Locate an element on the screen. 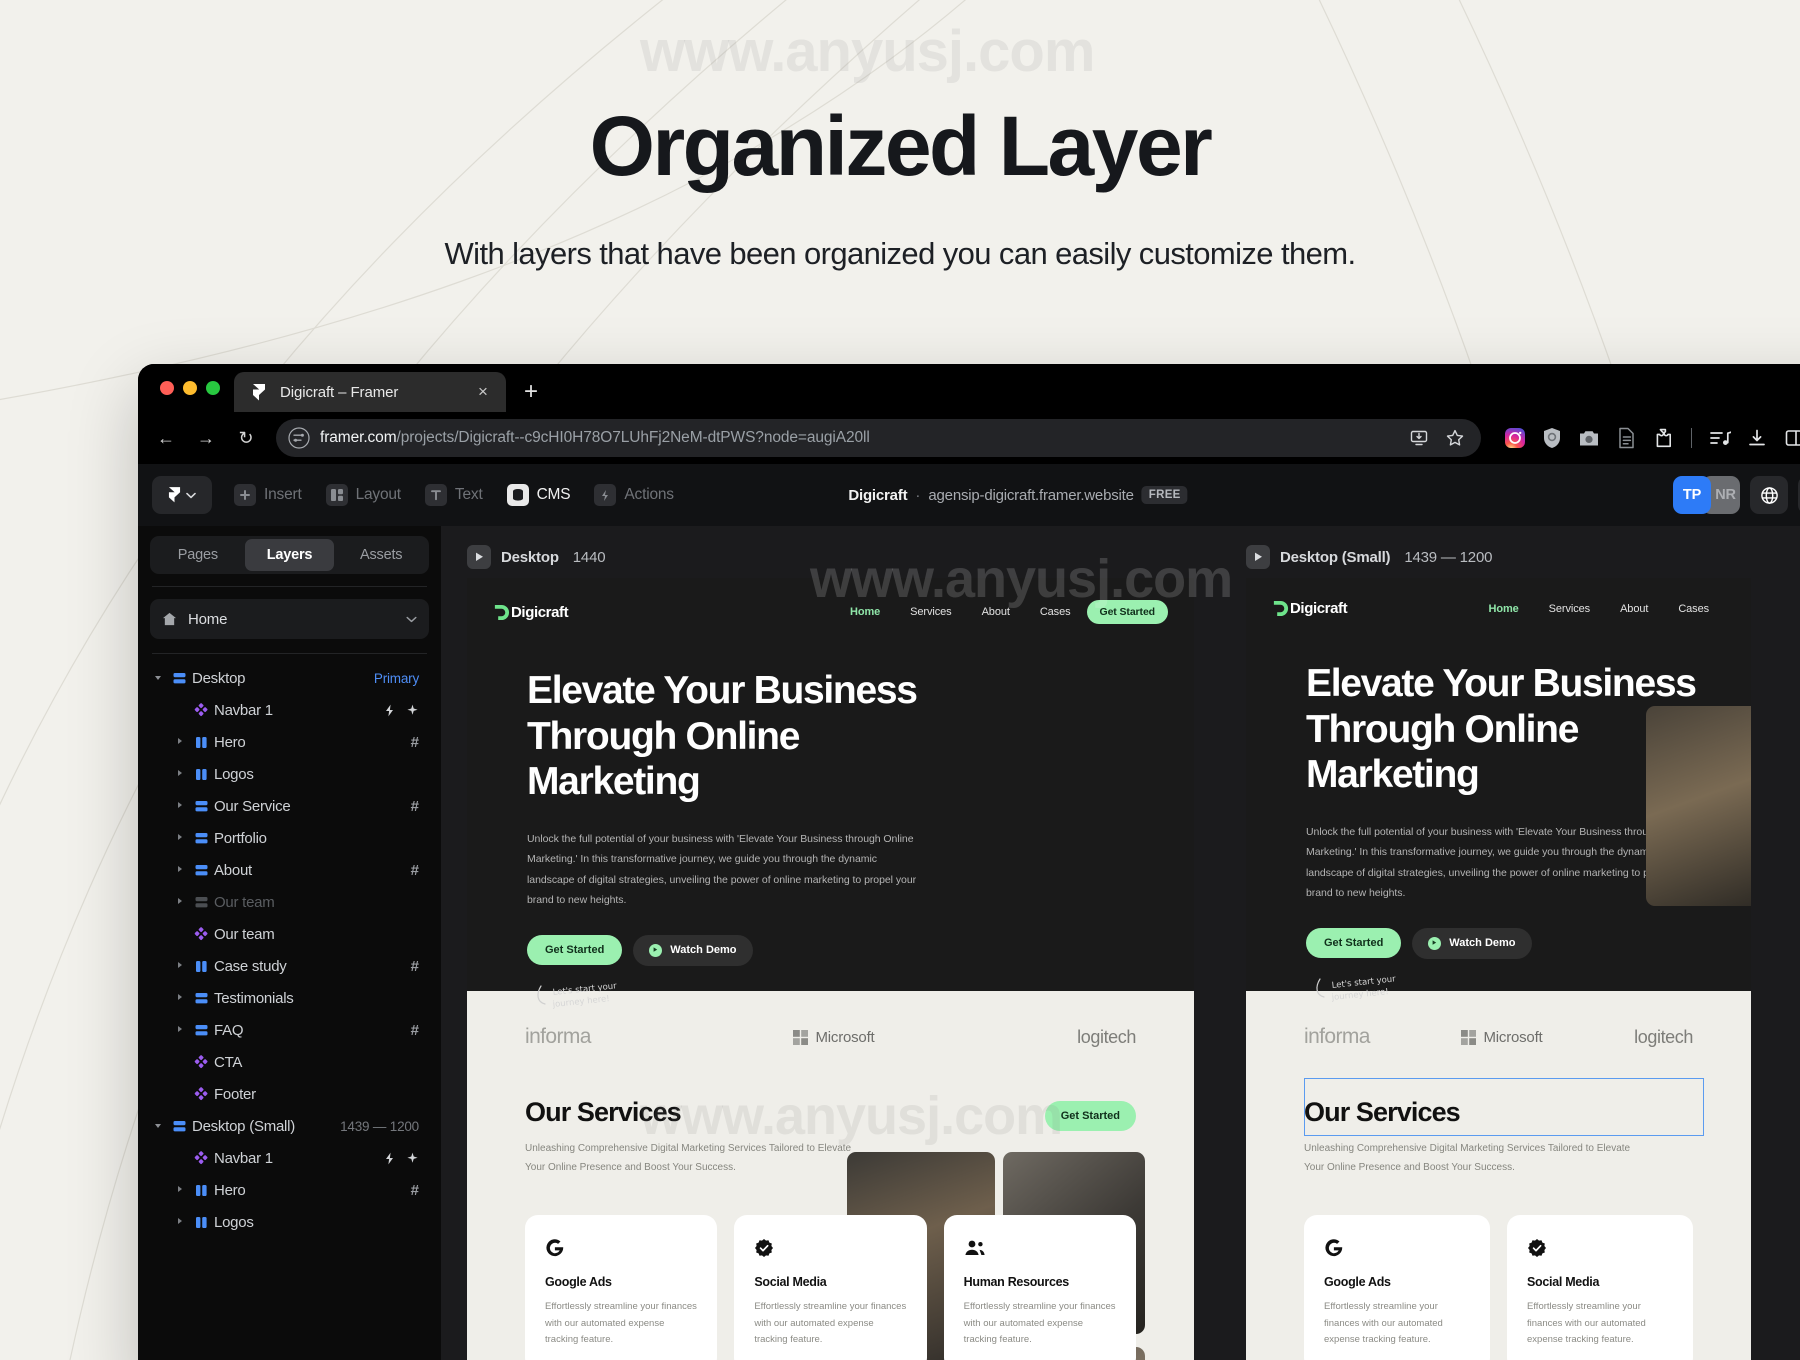 This screenshot has height=1360, width=1800. layer-row: About # is located at coordinates (289, 870).